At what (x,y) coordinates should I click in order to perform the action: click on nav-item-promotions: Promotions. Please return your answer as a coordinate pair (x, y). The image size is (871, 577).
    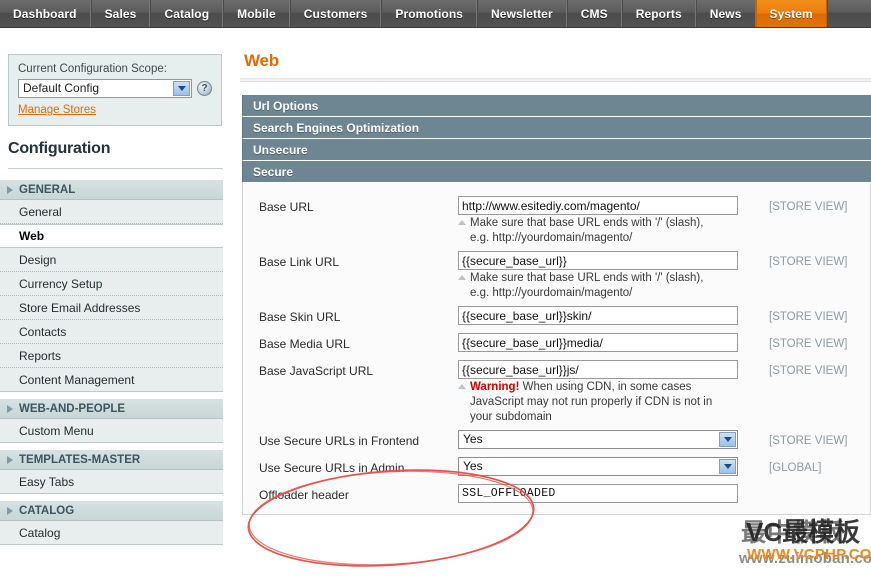
    Looking at the image, I should click on (429, 13).